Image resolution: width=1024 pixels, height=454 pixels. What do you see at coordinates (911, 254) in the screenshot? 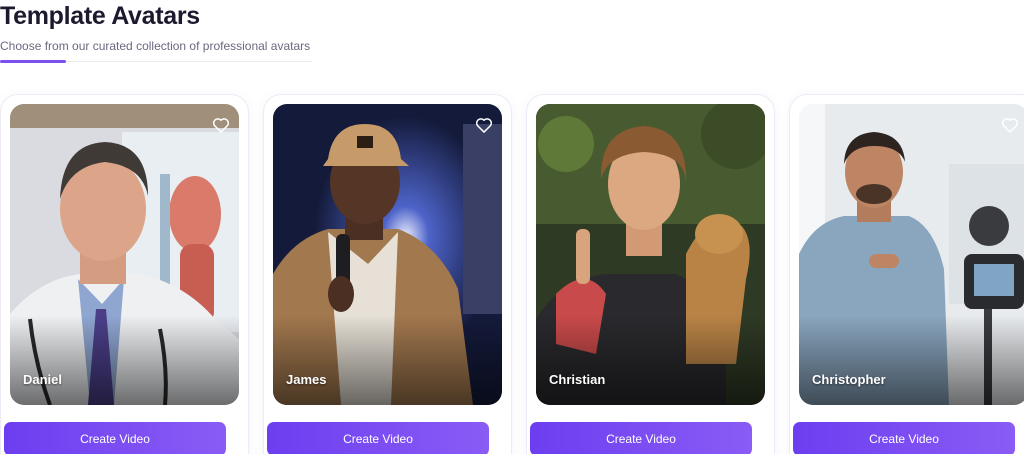
I see `avatar-photo: Christopher` at bounding box center [911, 254].